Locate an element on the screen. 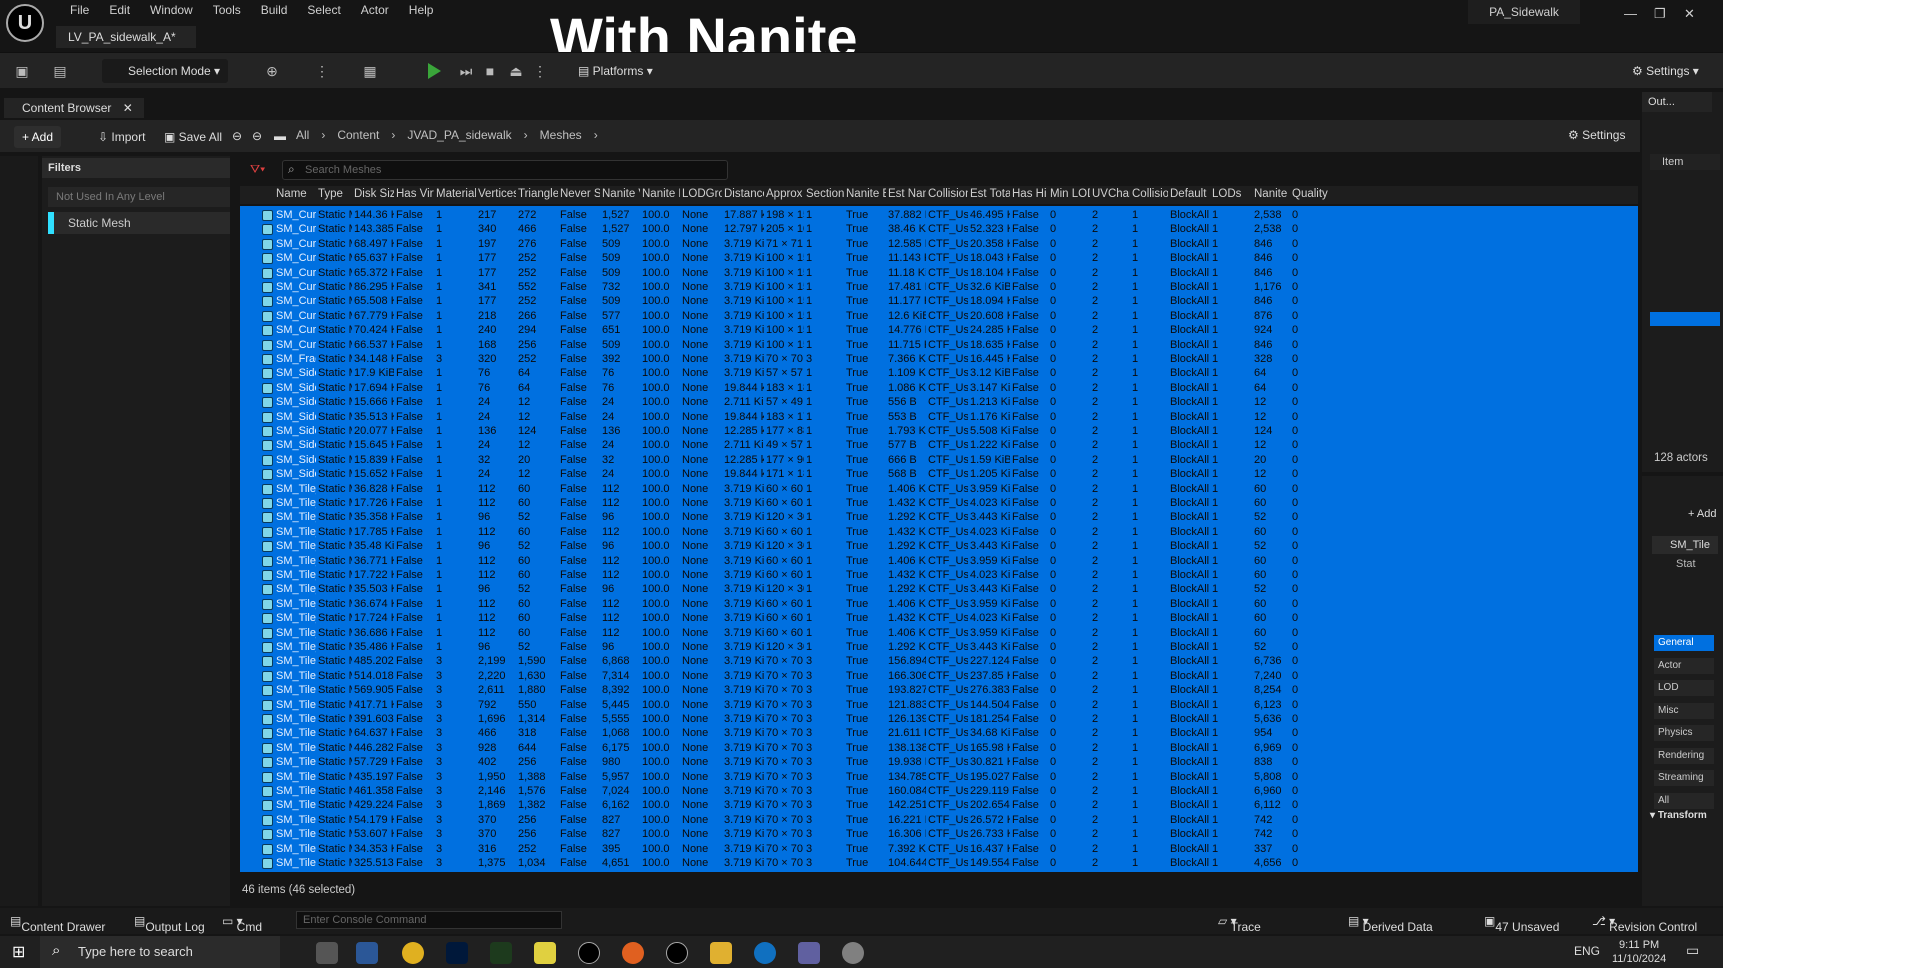  file-explorer-icon is located at coordinates (721, 953).